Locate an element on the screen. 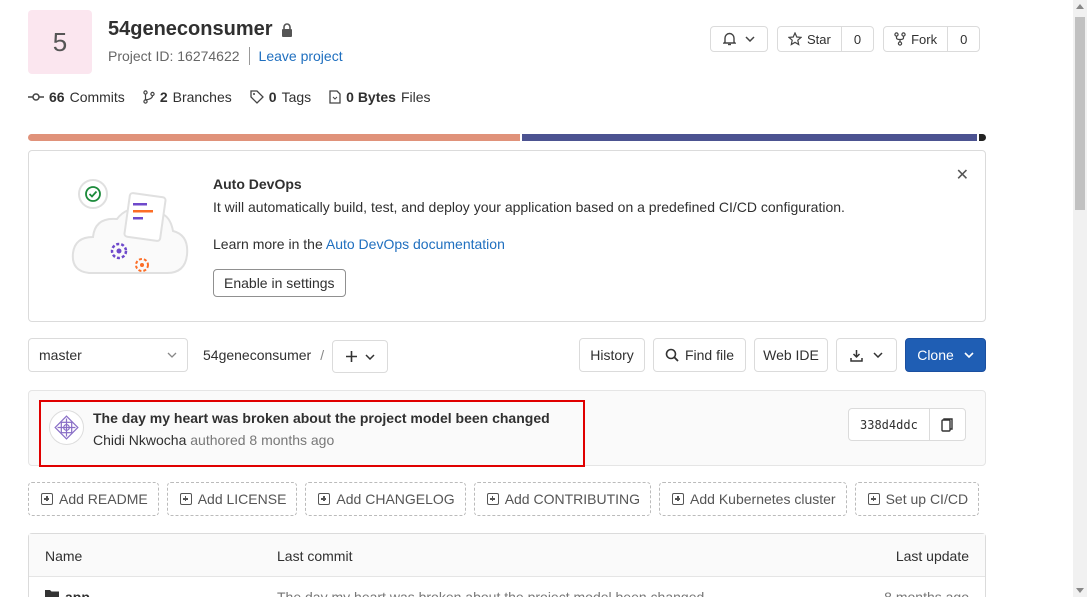  column-last-commit: Last commit is located at coordinates (315, 556).